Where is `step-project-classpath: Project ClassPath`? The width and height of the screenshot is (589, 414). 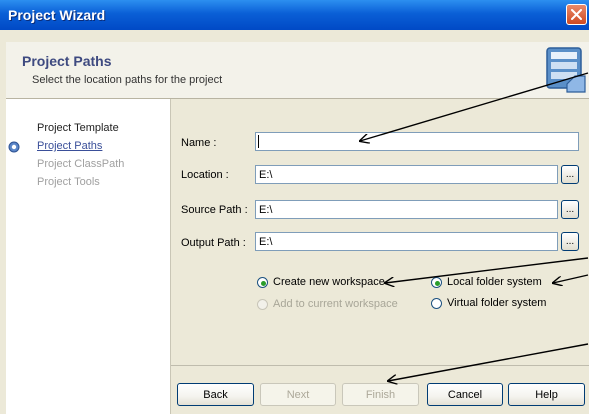 step-project-classpath: Project ClassPath is located at coordinates (81, 164).